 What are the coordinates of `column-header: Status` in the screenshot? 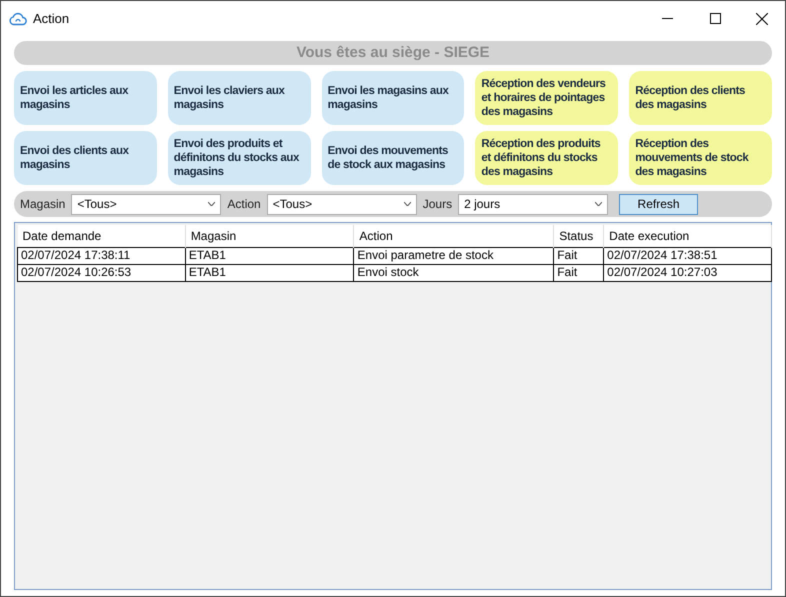 It's located at (579, 236).